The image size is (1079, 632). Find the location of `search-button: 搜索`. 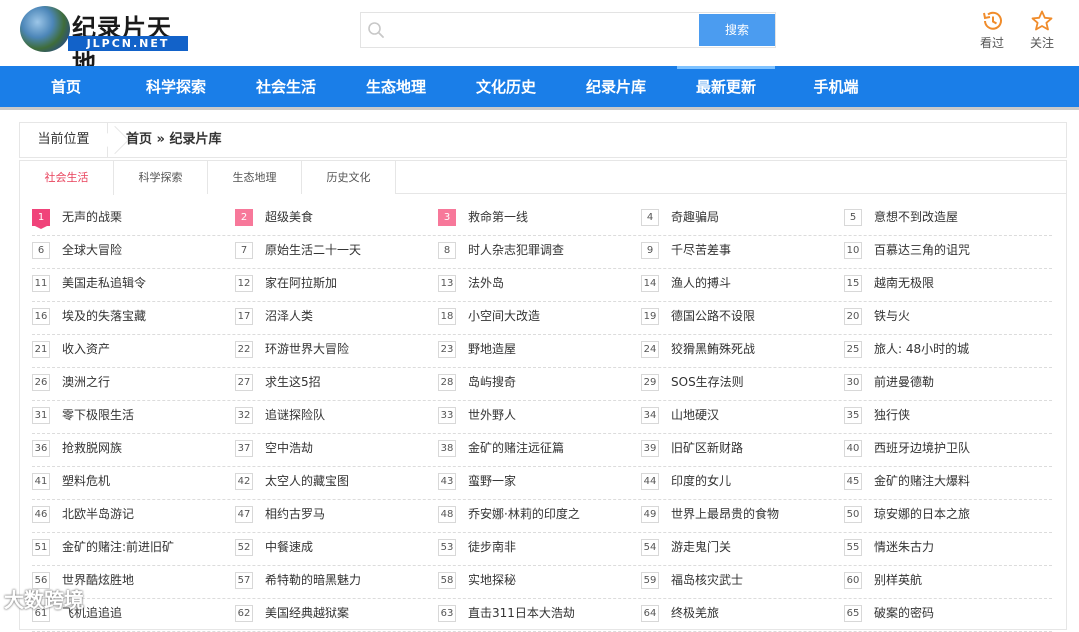

search-button: 搜索 is located at coordinates (737, 30).